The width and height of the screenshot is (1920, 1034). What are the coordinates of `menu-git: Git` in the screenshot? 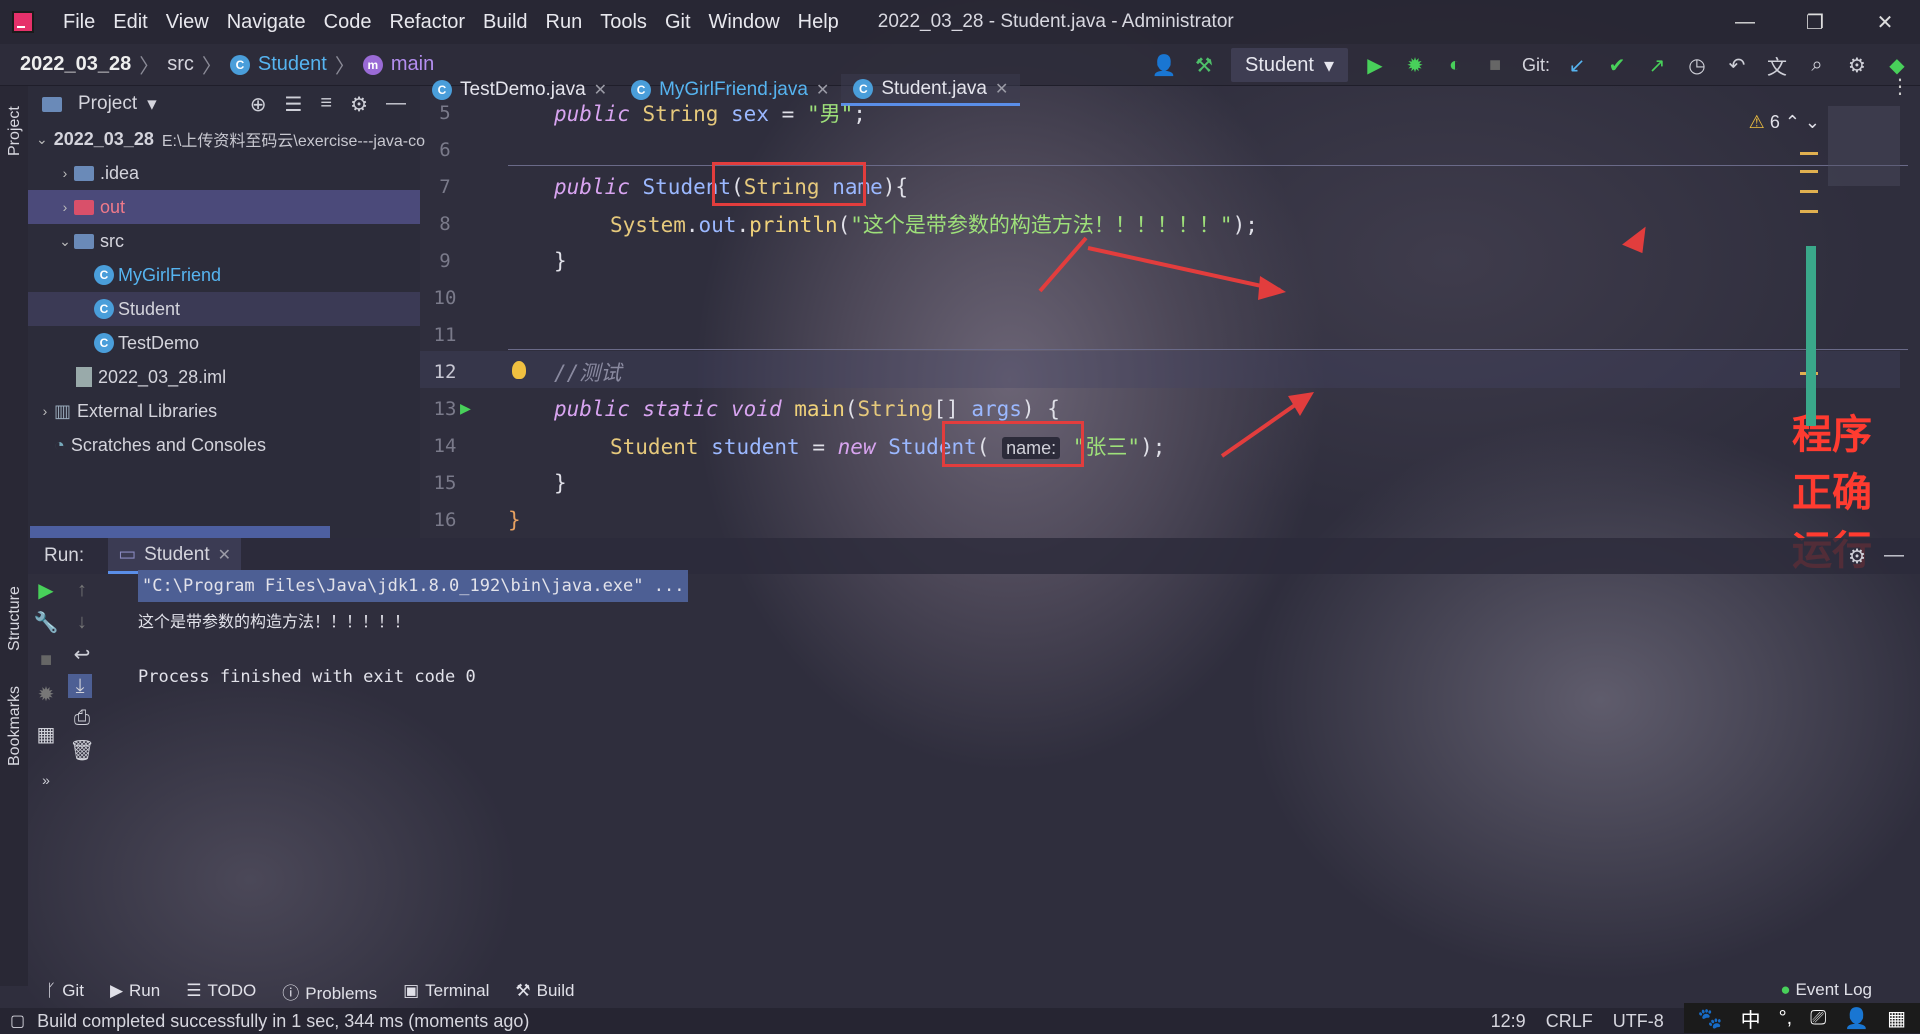 It's located at (678, 22).